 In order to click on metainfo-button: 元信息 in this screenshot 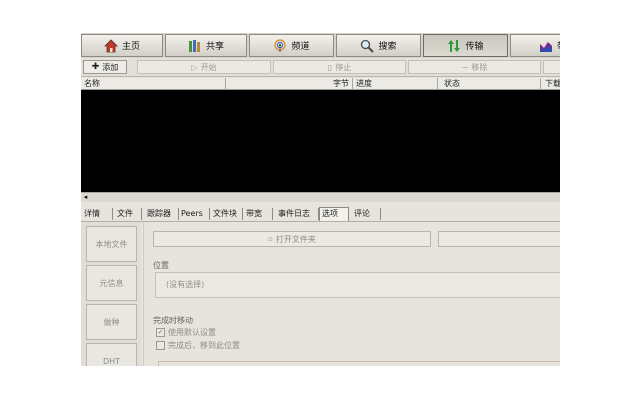, I will do `click(111, 283)`.